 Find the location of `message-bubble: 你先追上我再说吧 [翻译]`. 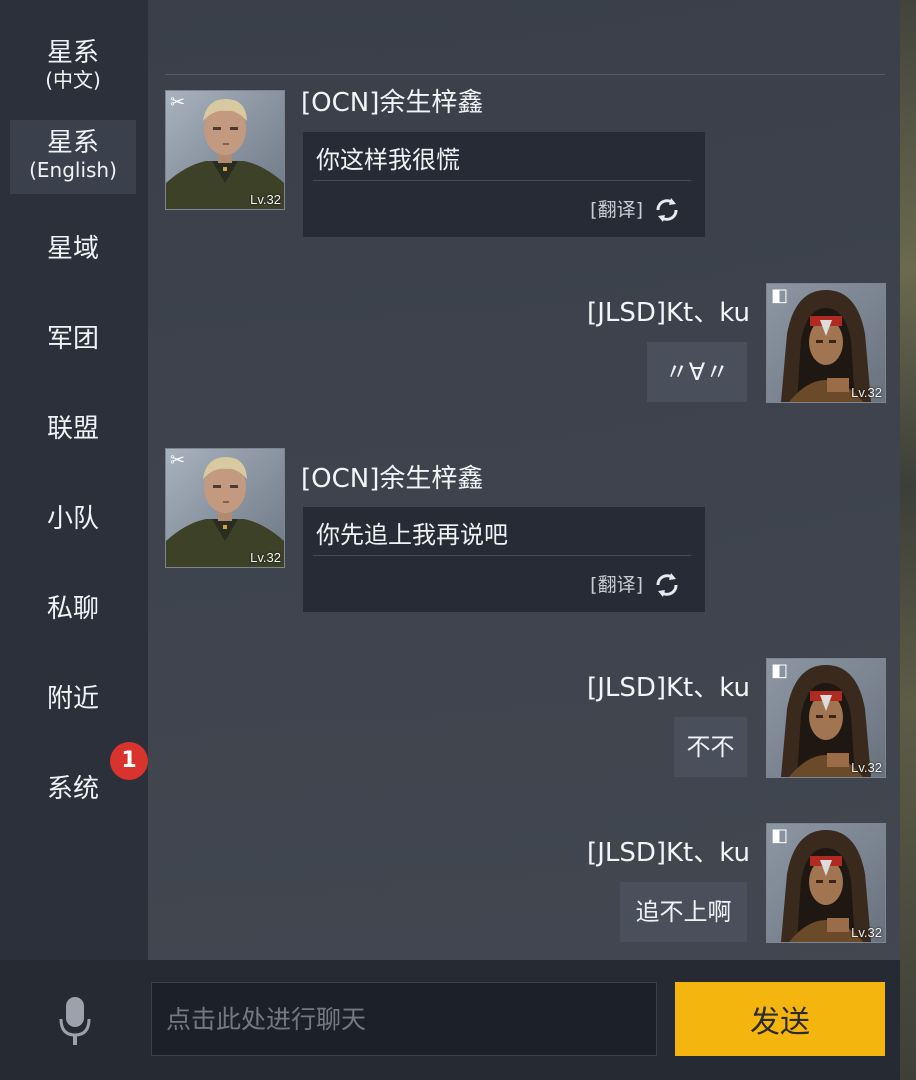

message-bubble: 你先追上我再说吧 [翻译] is located at coordinates (504, 559).